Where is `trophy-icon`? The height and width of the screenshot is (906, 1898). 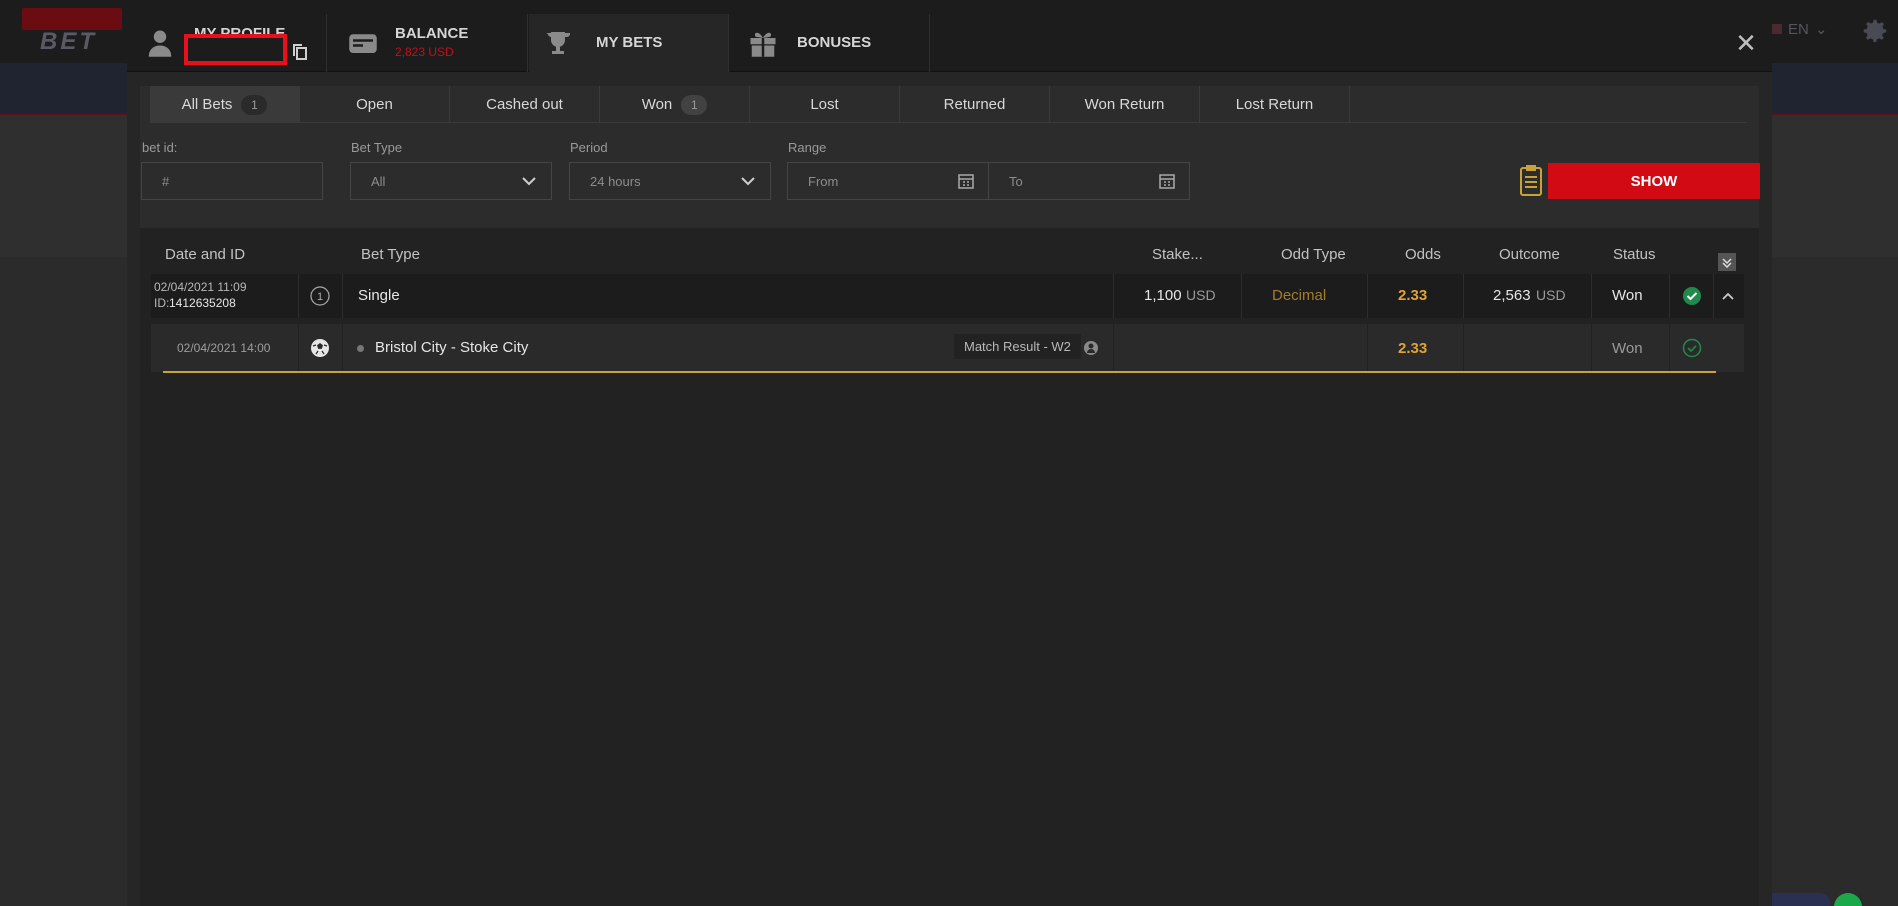
trophy-icon is located at coordinates (558, 43).